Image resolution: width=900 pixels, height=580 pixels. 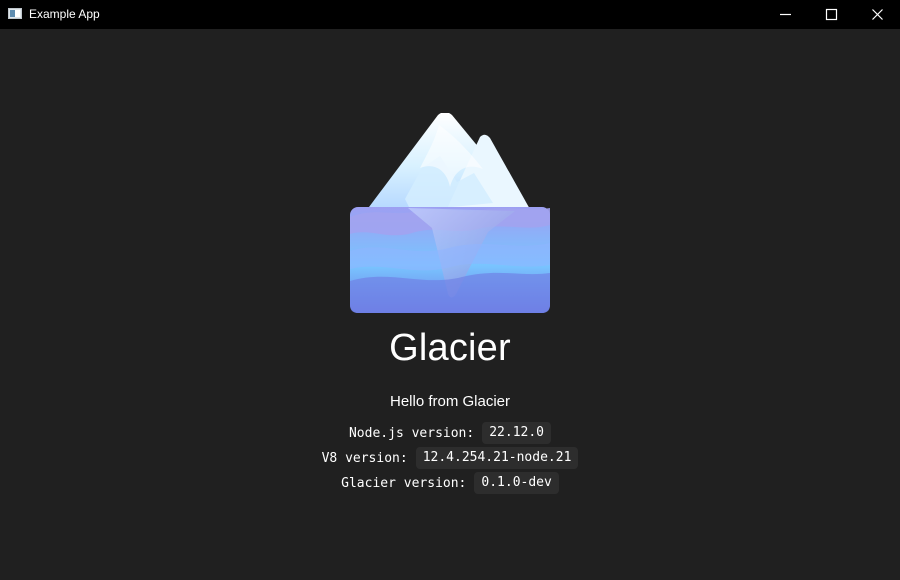 I want to click on version-value: 12.4.254.21-node.21, so click(x=497, y=458).